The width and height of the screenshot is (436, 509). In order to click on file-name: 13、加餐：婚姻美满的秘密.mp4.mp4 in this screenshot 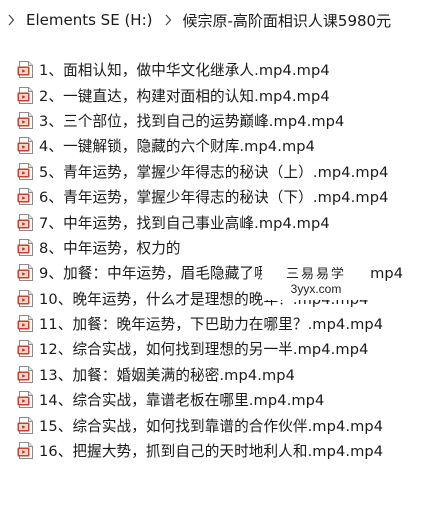, I will do `click(167, 375)`.